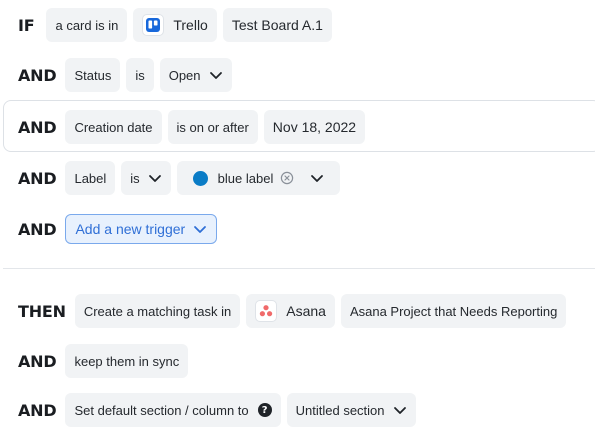 Image resolution: width=595 pixels, height=437 pixels. I want to click on trigger-row-if: IF a card is in Trello Test Board A.1, so click(306, 25).